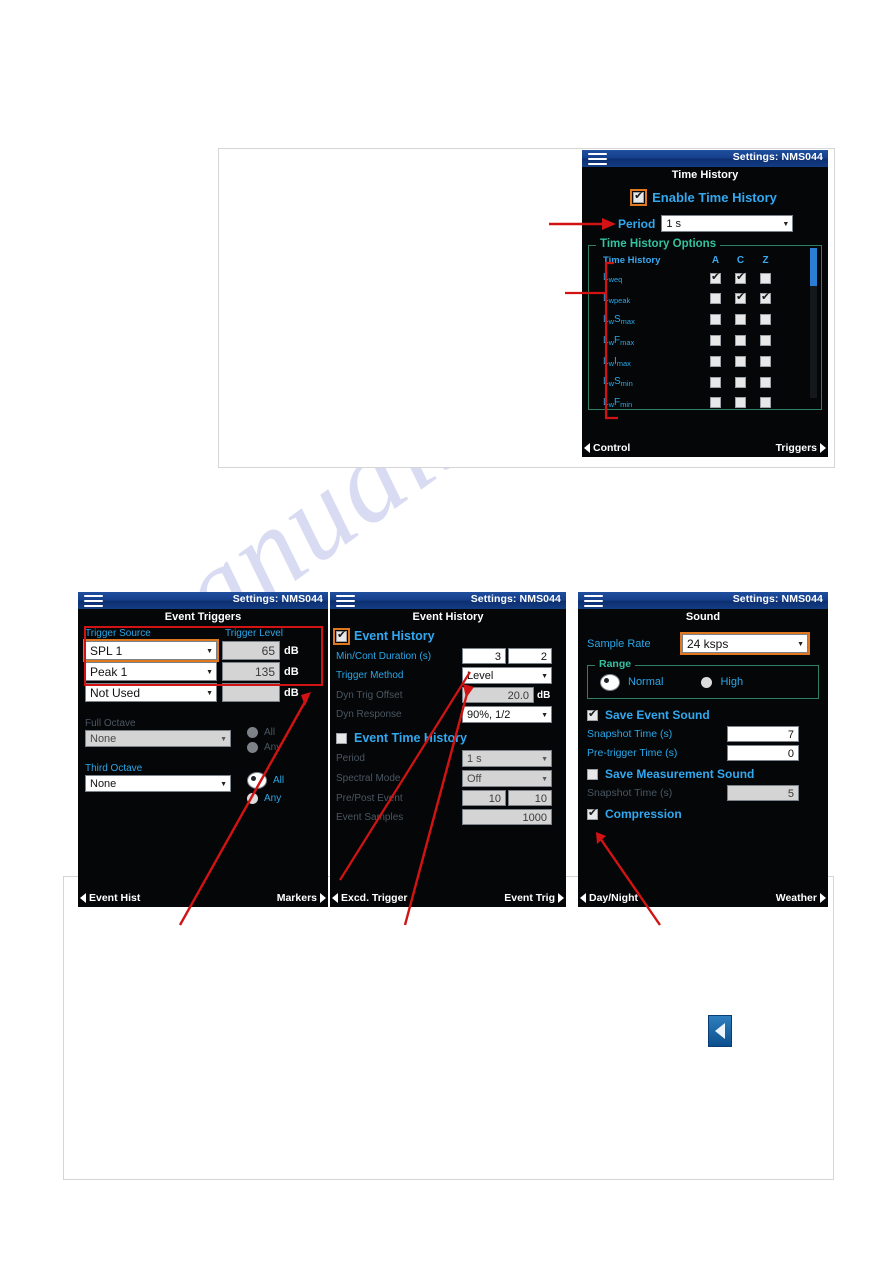 This screenshot has width=893, height=1263. What do you see at coordinates (763, 793) in the screenshot?
I see `snapshot-time-2-input: 5` at bounding box center [763, 793].